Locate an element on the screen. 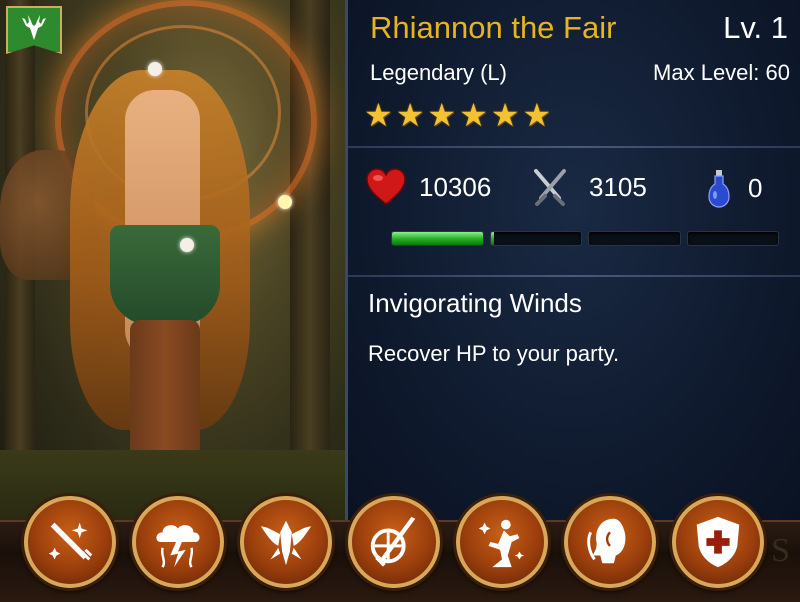  menu-button-healing is located at coordinates (718, 542).